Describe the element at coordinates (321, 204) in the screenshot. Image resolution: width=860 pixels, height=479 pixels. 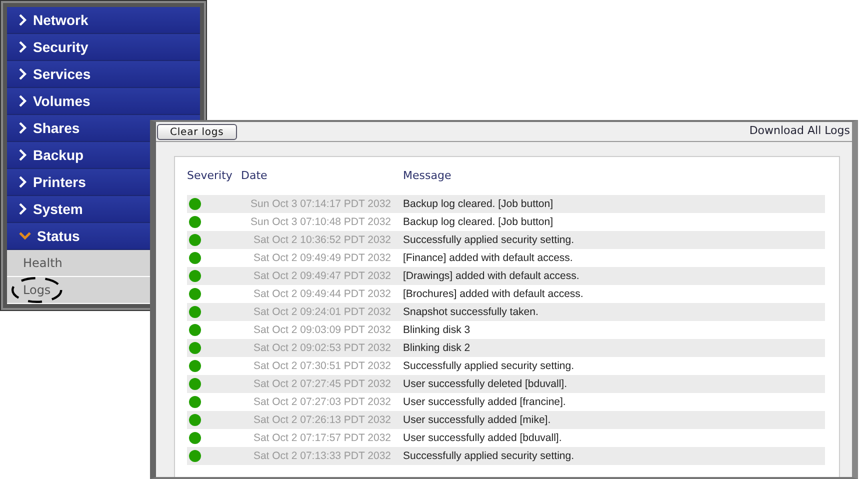
I see `date-cell-text: Sun Oct 3 07:14:17 PDT 2032` at that location.